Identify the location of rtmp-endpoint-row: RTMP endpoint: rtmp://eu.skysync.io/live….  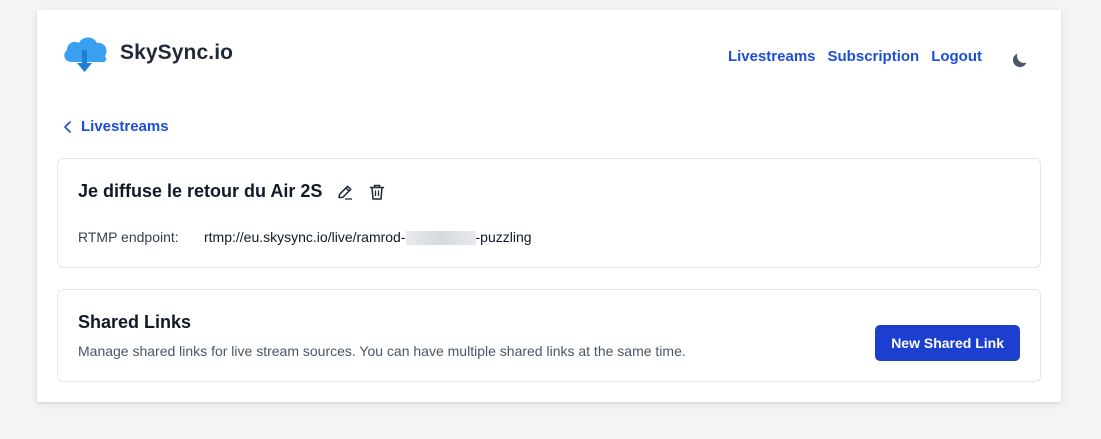
(305, 237).